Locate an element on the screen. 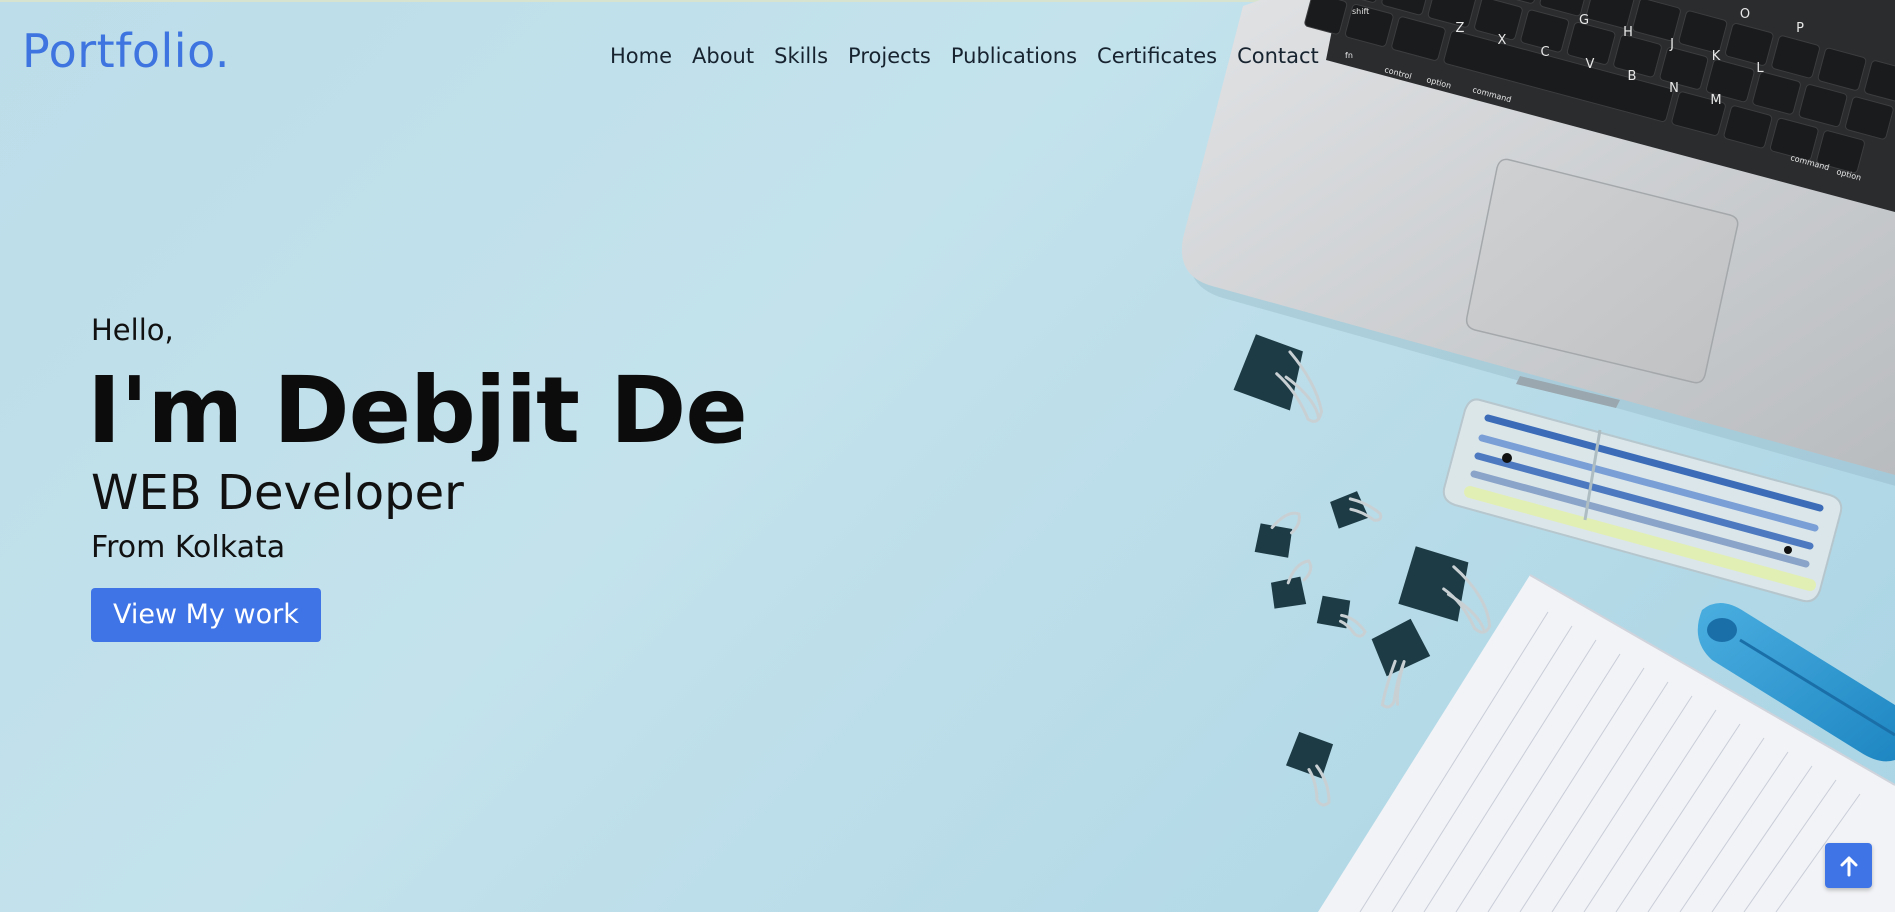 The image size is (1895, 912). arrow-up-icon is located at coordinates (1848, 866).